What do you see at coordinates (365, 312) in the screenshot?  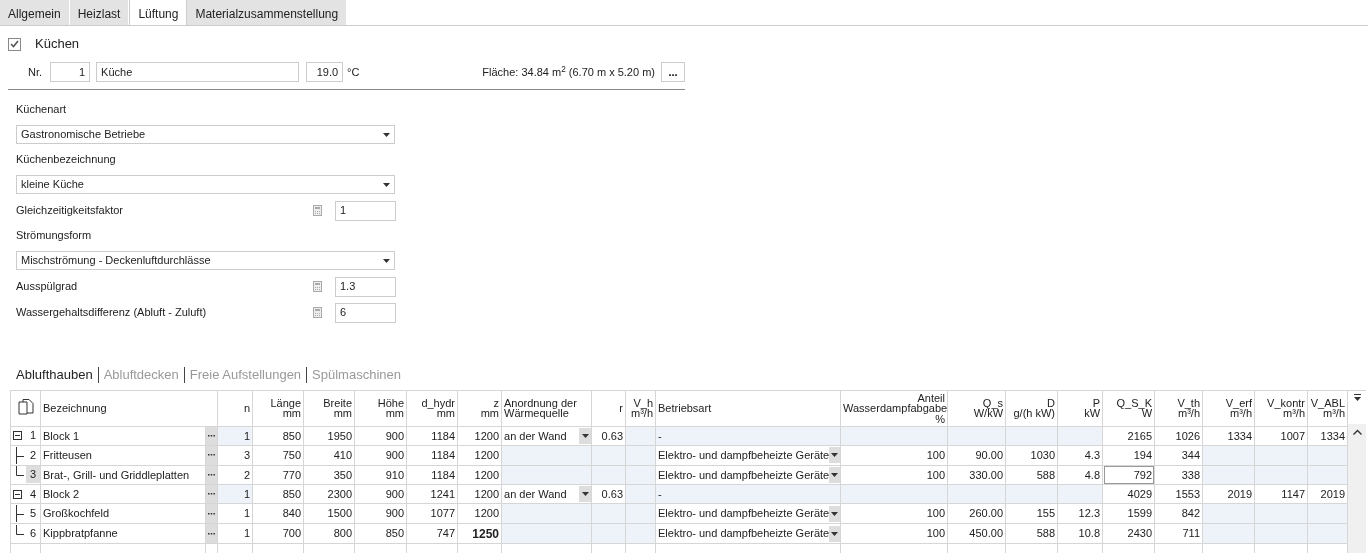 I see `number-field: 6` at bounding box center [365, 312].